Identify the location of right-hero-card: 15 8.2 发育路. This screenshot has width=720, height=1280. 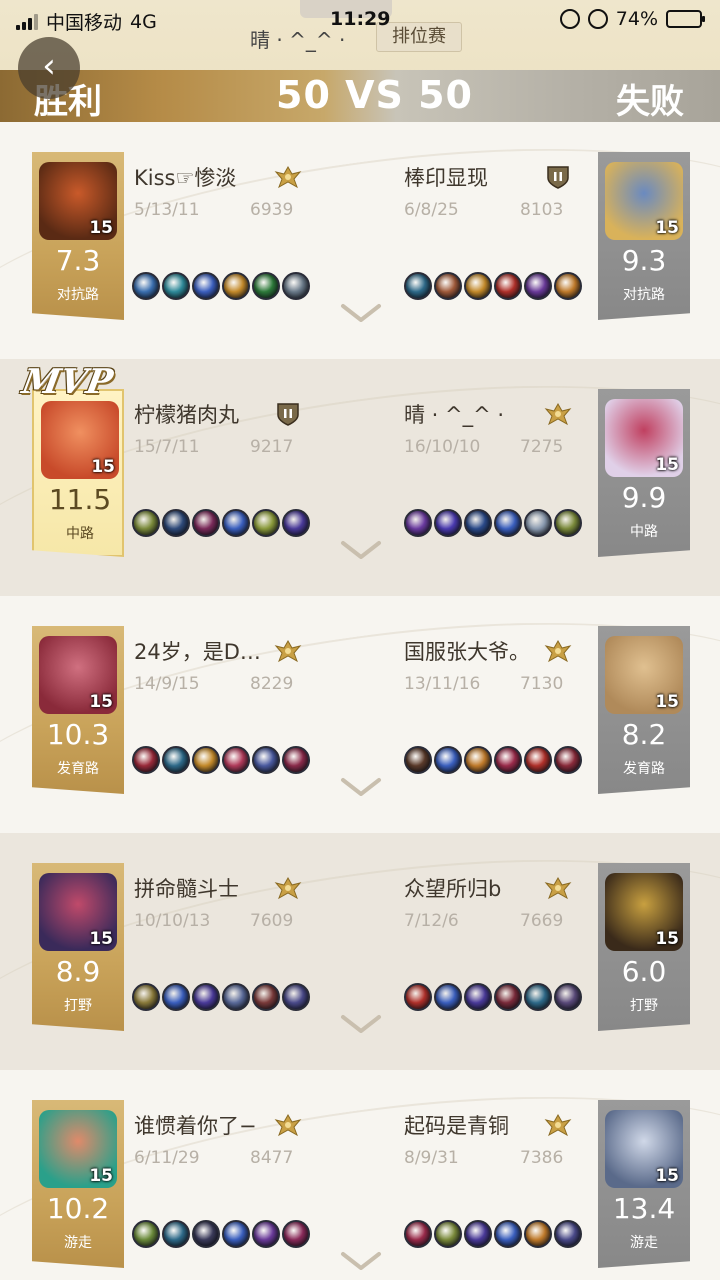
(644, 710).